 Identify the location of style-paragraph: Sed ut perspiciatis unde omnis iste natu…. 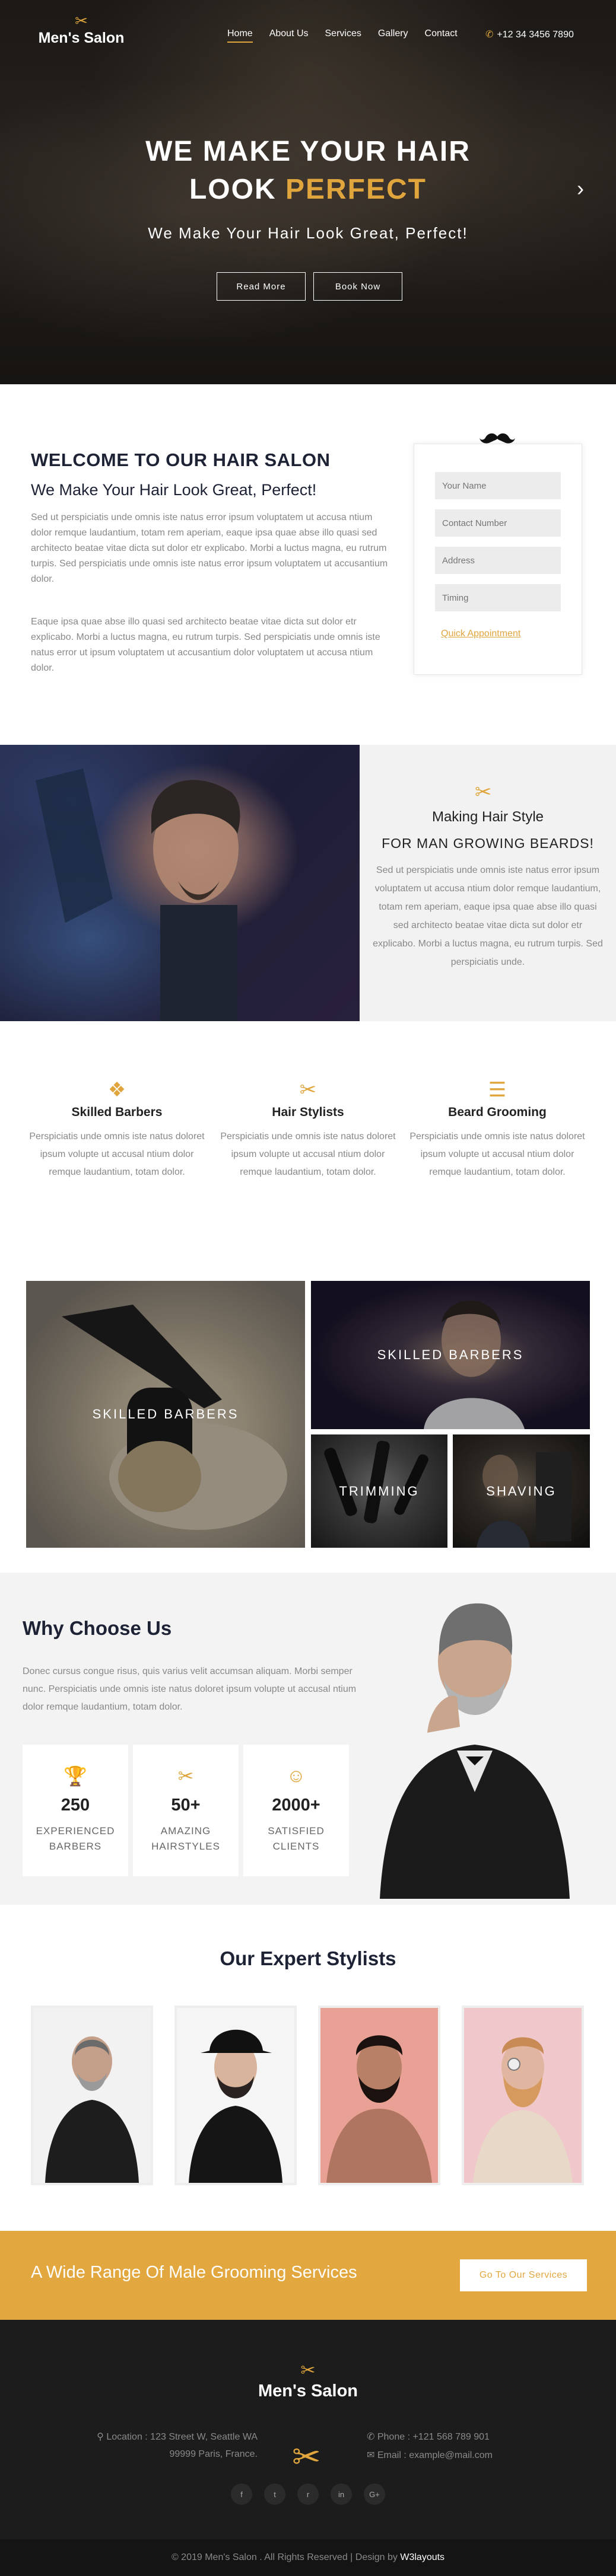
(488, 916).